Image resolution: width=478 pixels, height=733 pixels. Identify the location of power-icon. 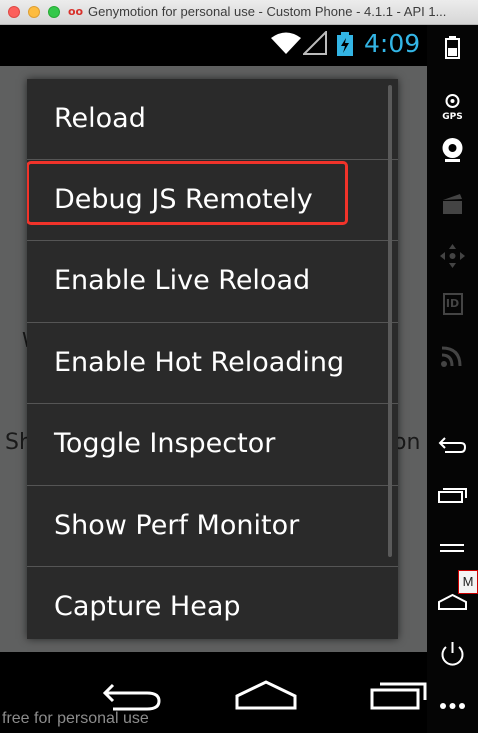
(452, 654).